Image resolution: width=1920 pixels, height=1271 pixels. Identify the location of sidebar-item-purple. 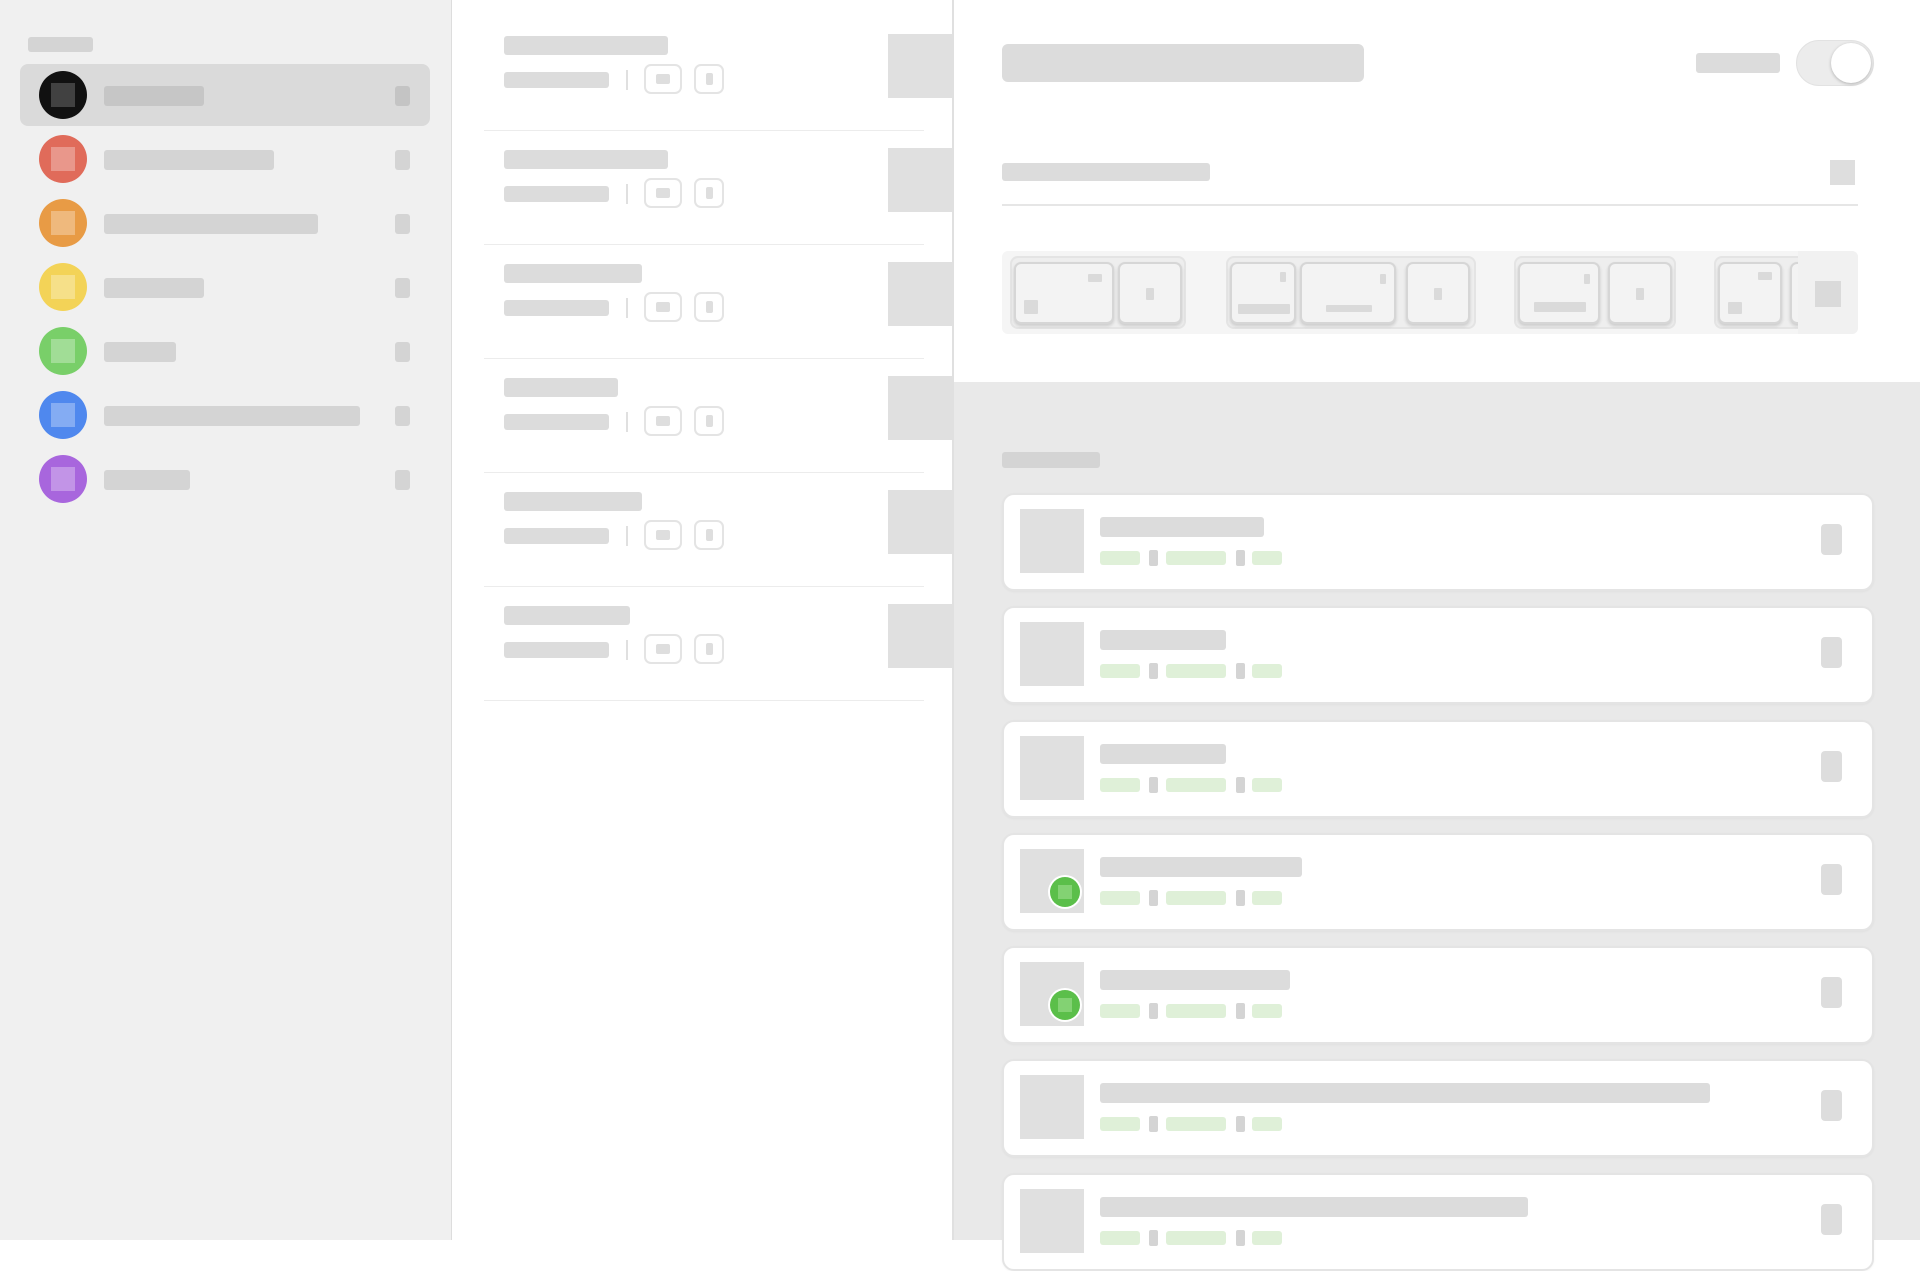
(225, 479).